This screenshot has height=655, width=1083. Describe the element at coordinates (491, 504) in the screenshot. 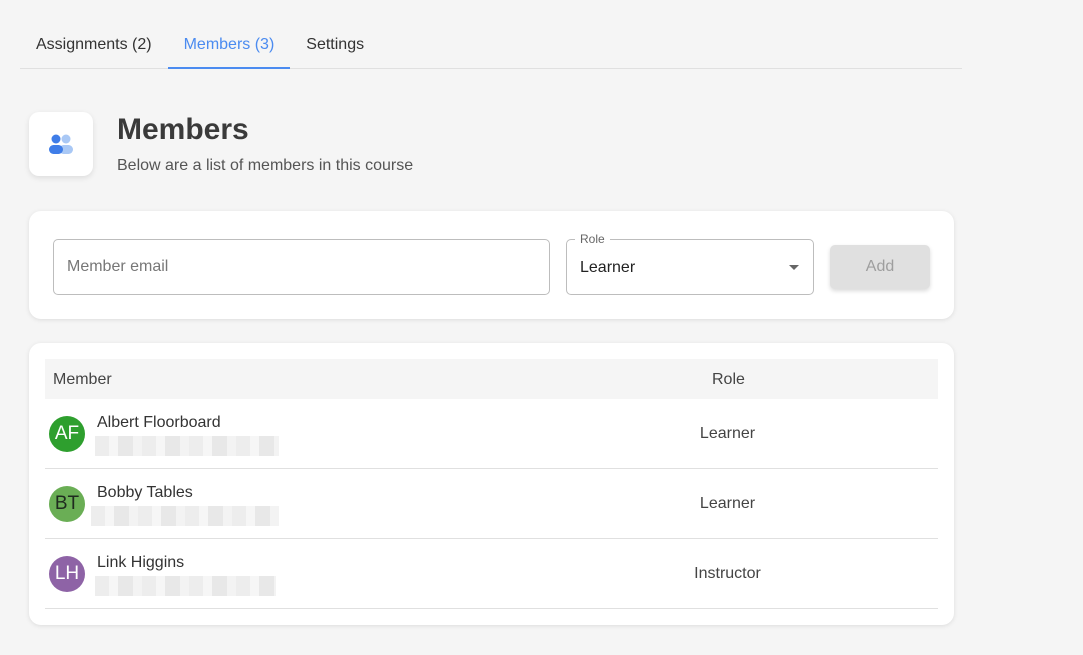

I see `table-row: BT Bobby Tables Learner` at that location.